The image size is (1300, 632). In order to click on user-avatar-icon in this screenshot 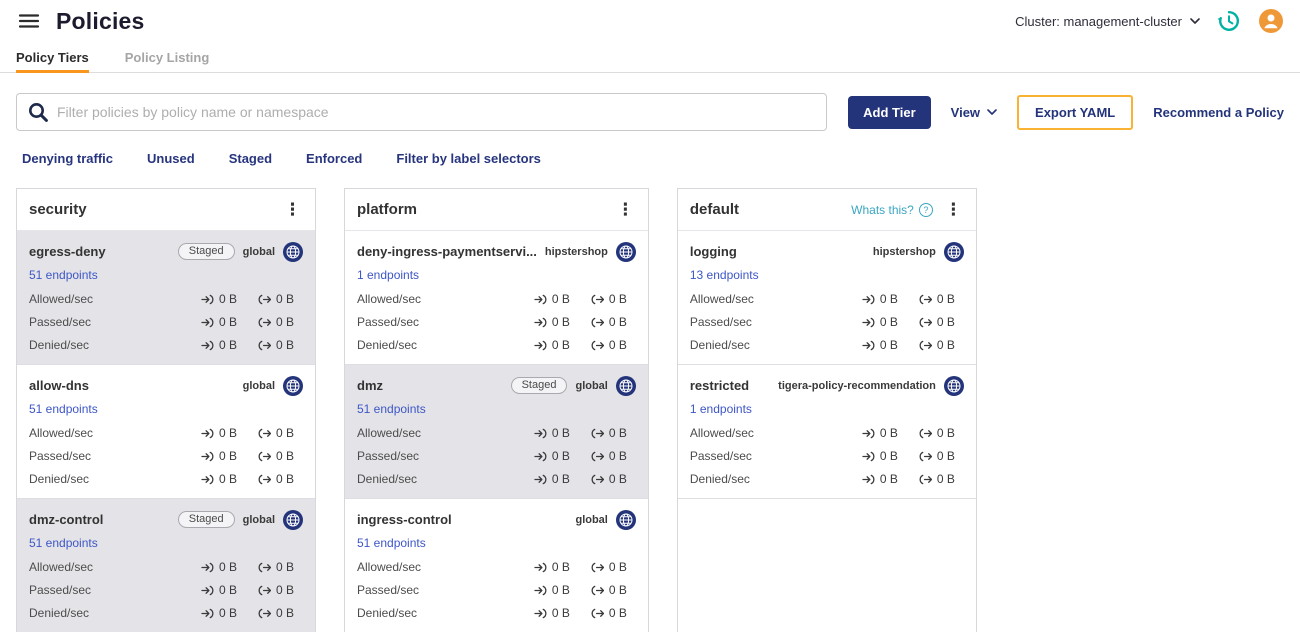, I will do `click(1271, 21)`.